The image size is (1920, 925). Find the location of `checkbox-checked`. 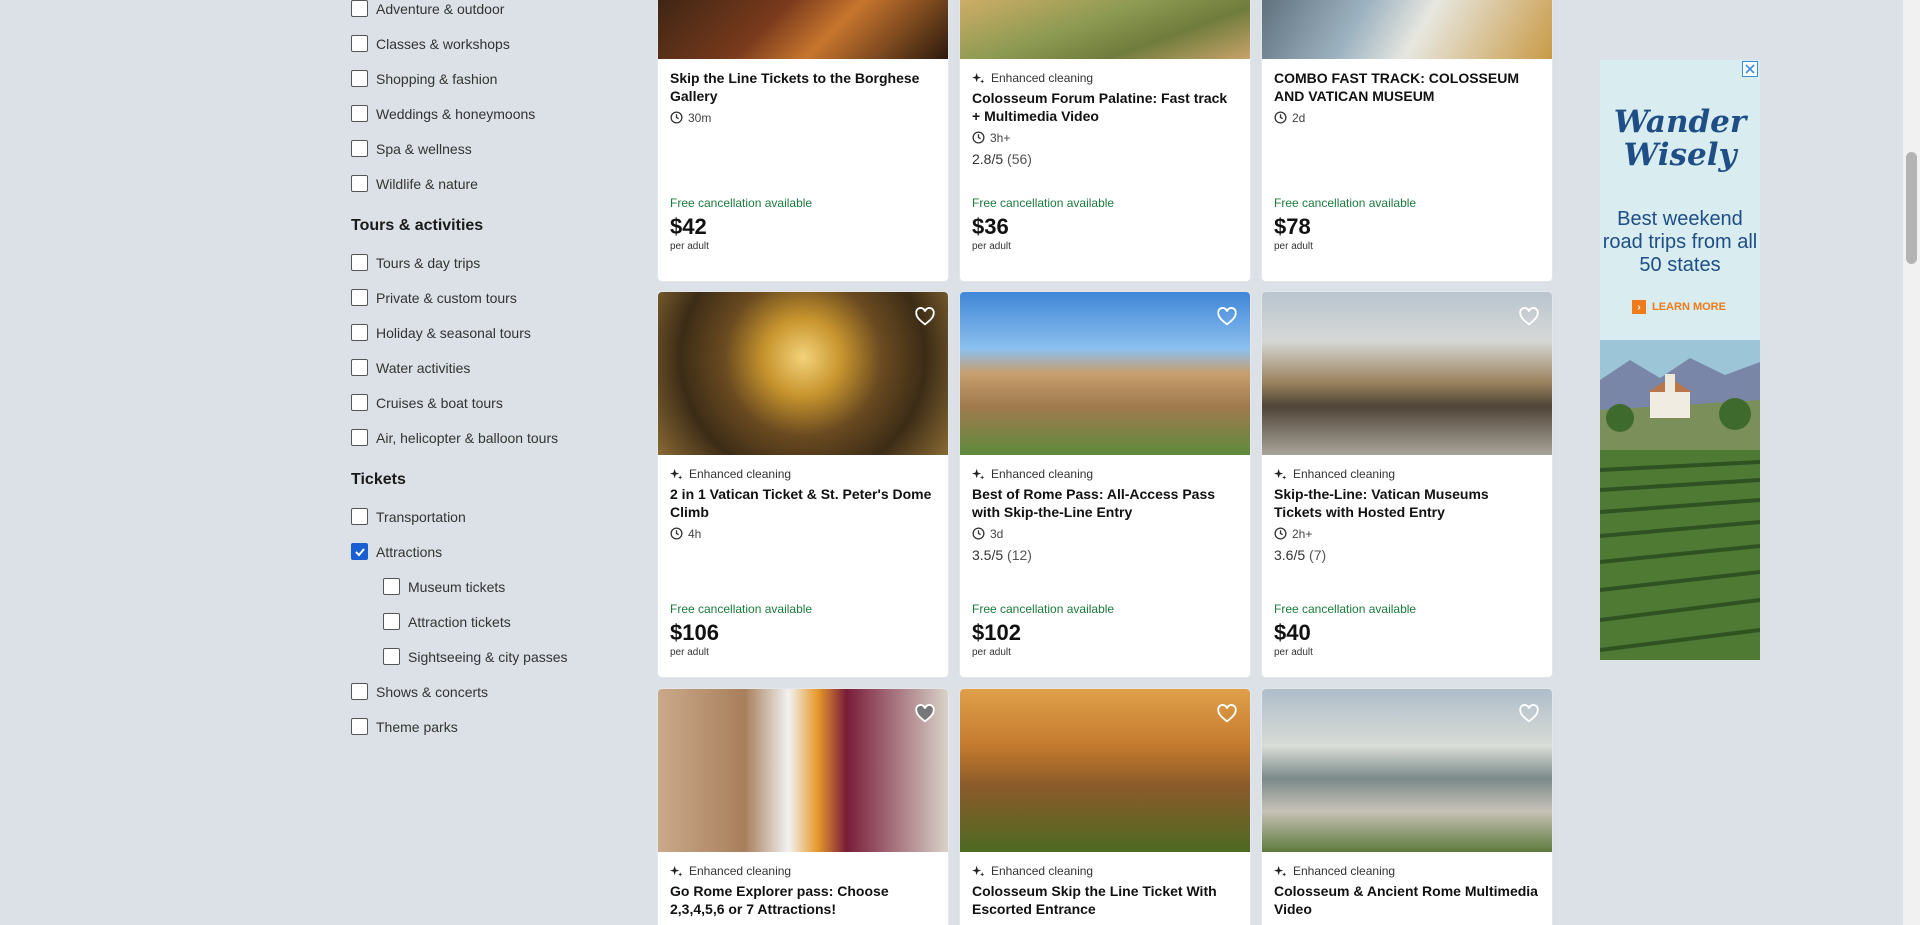

checkbox-checked is located at coordinates (359, 551).